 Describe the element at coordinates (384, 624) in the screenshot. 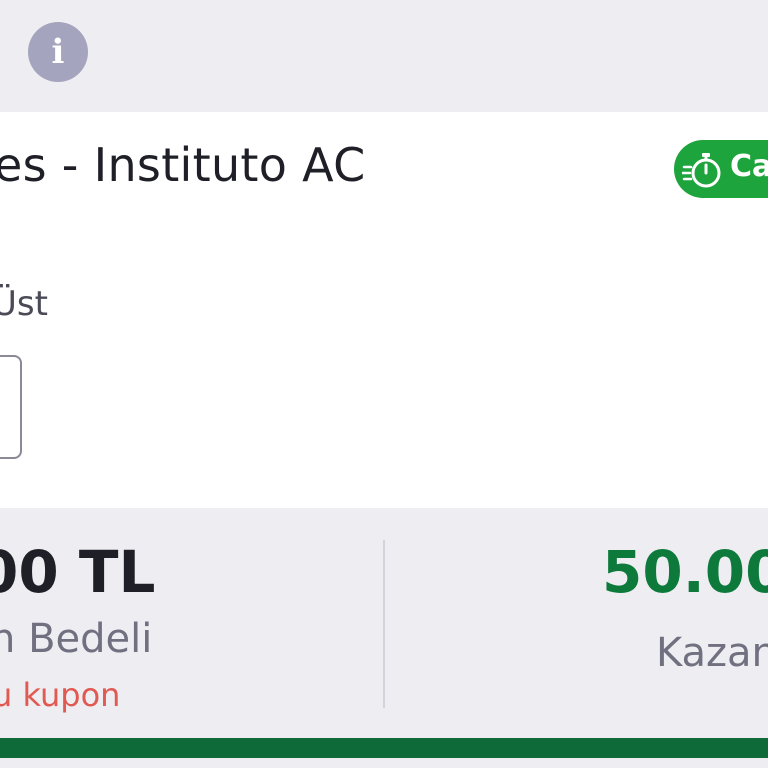

I see `summary-divider` at that location.